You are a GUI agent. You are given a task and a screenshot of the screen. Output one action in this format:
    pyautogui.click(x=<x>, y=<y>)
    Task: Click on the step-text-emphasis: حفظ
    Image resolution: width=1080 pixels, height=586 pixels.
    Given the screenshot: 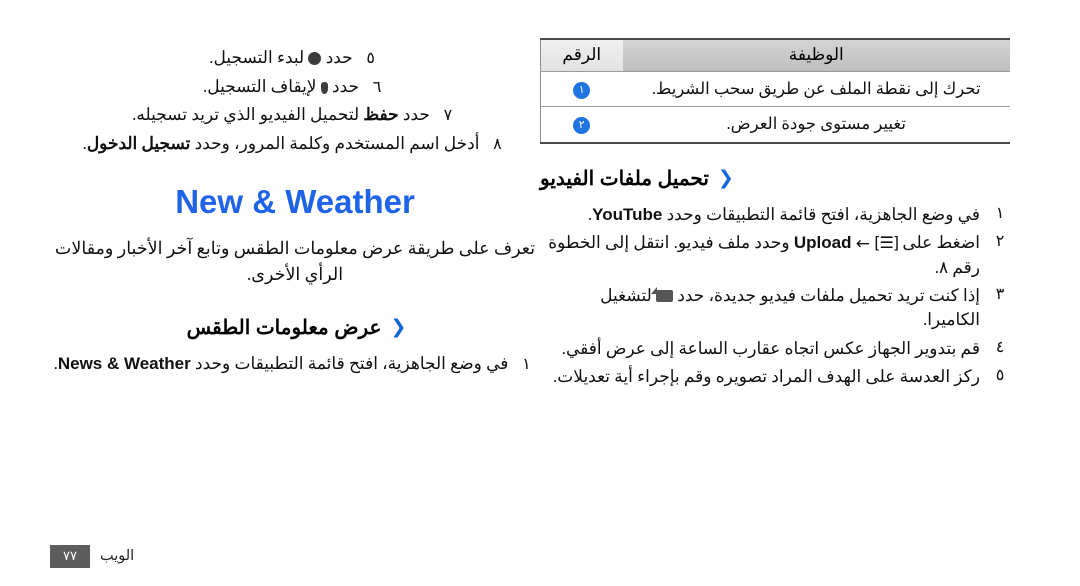 What is the action you would take?
    pyautogui.click(x=381, y=115)
    